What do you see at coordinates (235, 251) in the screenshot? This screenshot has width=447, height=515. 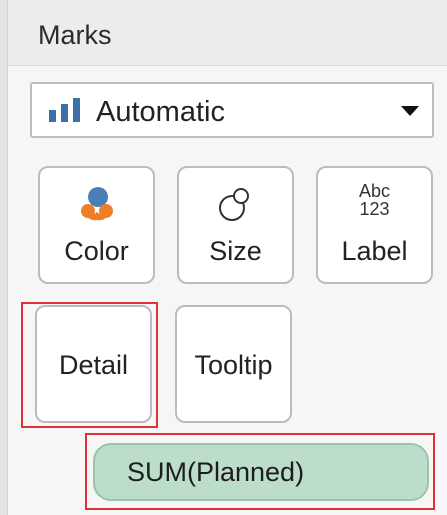 I see `size-button-label: Size` at bounding box center [235, 251].